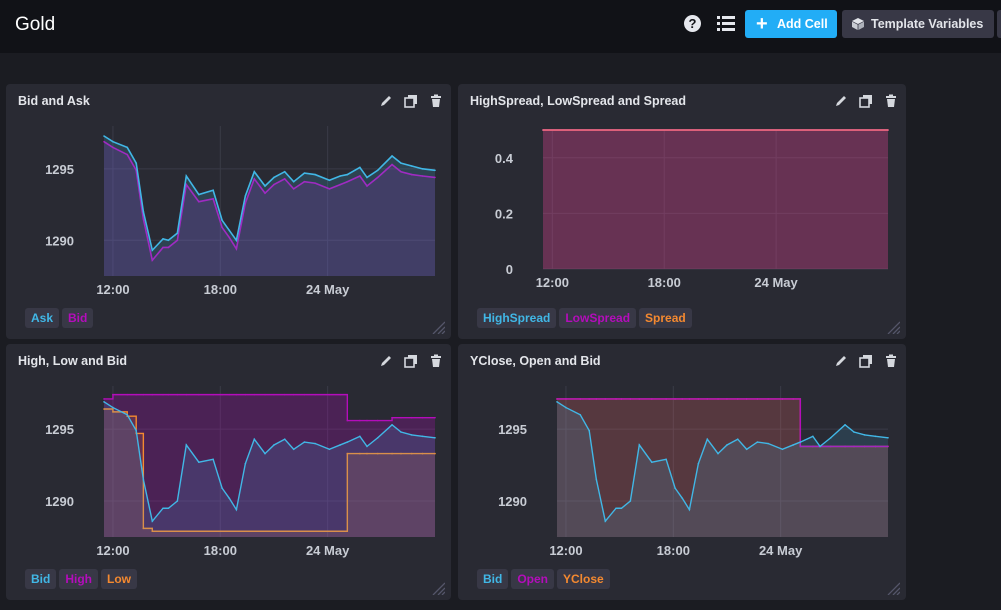 The image size is (1001, 610). I want to click on list-icon, so click(726, 23).